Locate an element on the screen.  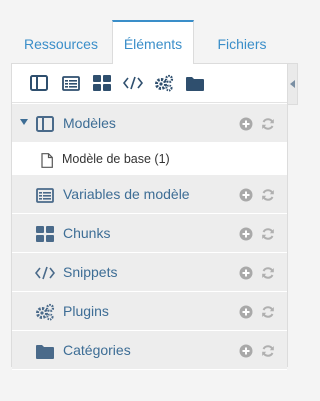
tree-node-chunks: Chunks is located at coordinates (149, 233).